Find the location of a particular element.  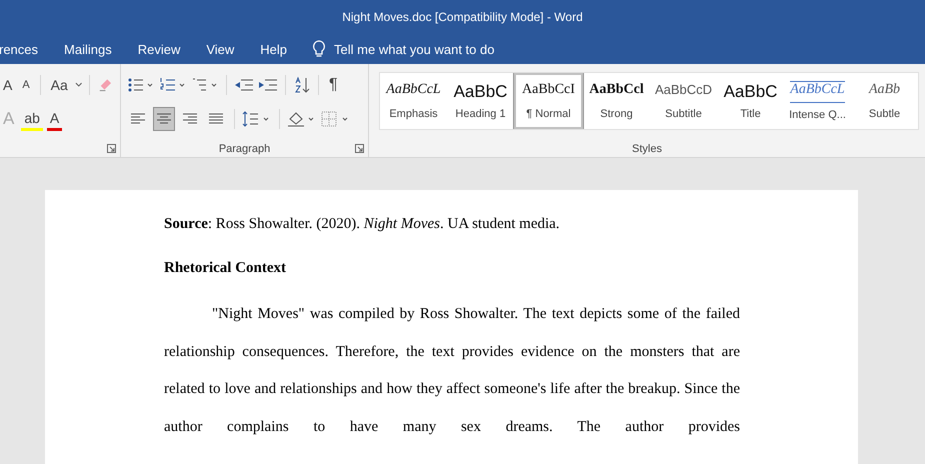

style-option: AaBbC Title is located at coordinates (750, 101).